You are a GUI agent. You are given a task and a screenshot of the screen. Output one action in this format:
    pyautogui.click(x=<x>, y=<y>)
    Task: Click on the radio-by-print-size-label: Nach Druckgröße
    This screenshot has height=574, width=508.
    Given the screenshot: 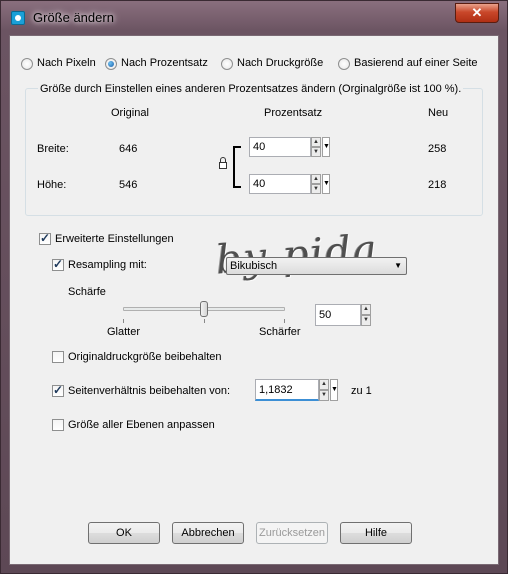 What is the action you would take?
    pyautogui.click(x=280, y=63)
    